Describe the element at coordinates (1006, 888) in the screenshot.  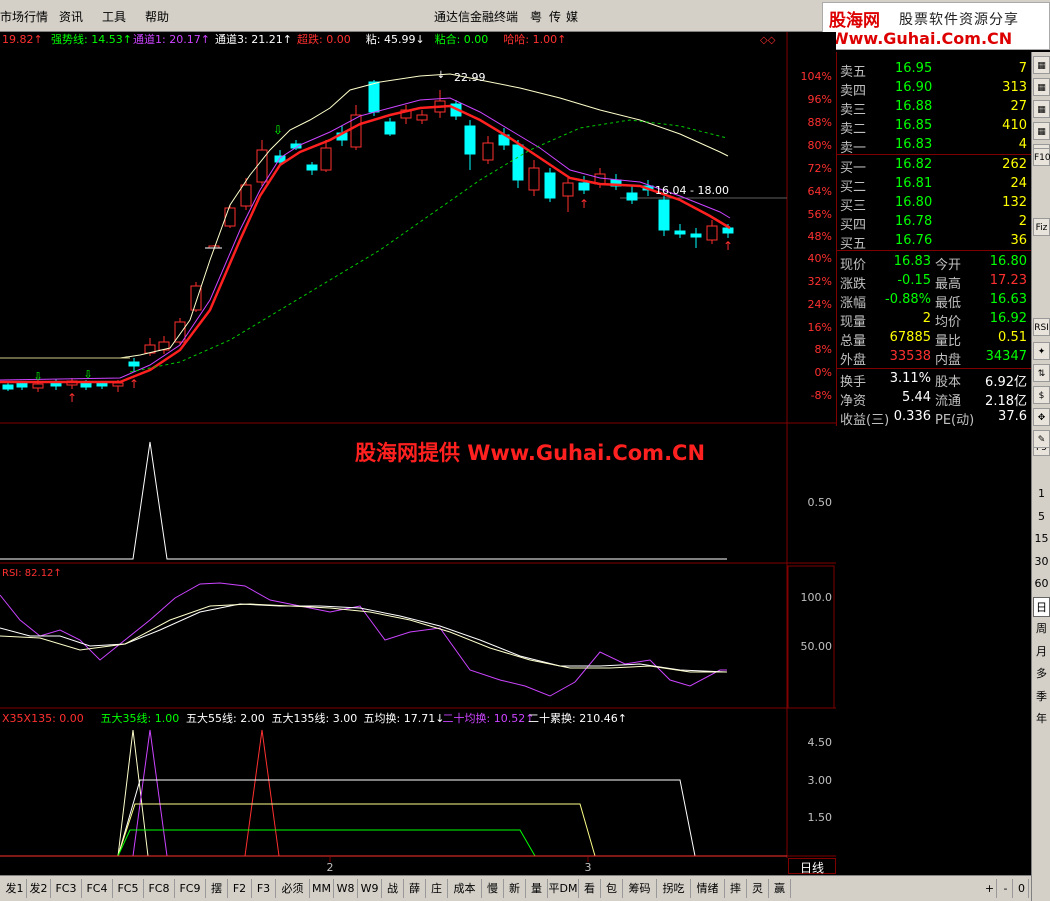
I see `bottom-tab: -` at that location.